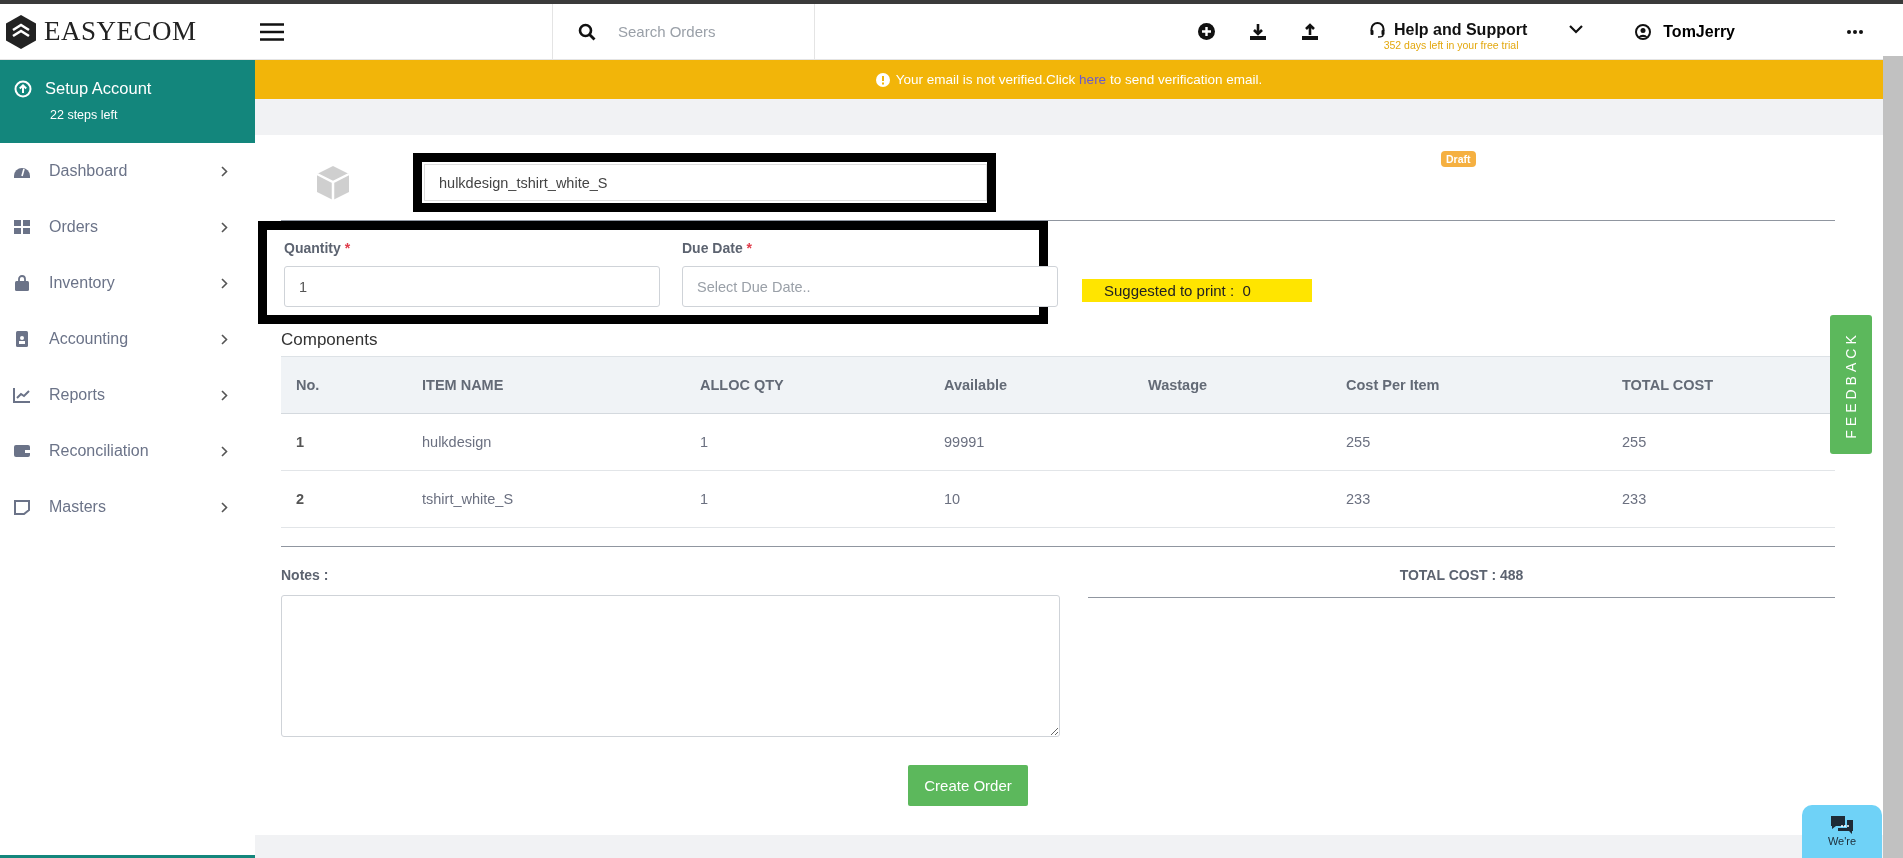 The width and height of the screenshot is (1903, 858). I want to click on bag-icon, so click(22, 283).